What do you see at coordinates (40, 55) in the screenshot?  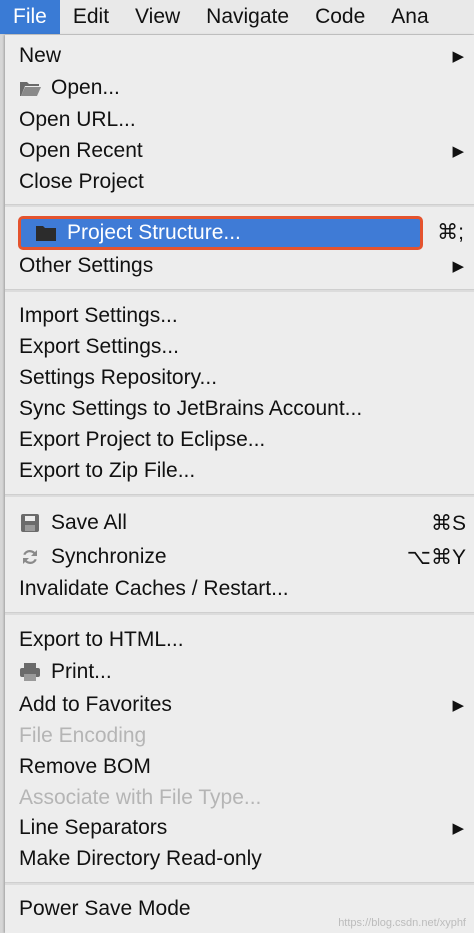 I see `menu-item-label: New` at bounding box center [40, 55].